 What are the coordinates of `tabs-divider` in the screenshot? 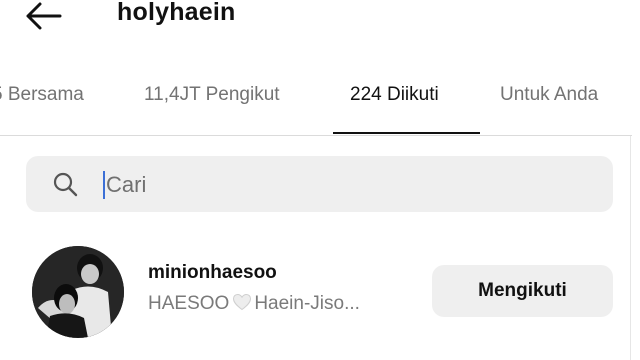 It's located at (316, 135).